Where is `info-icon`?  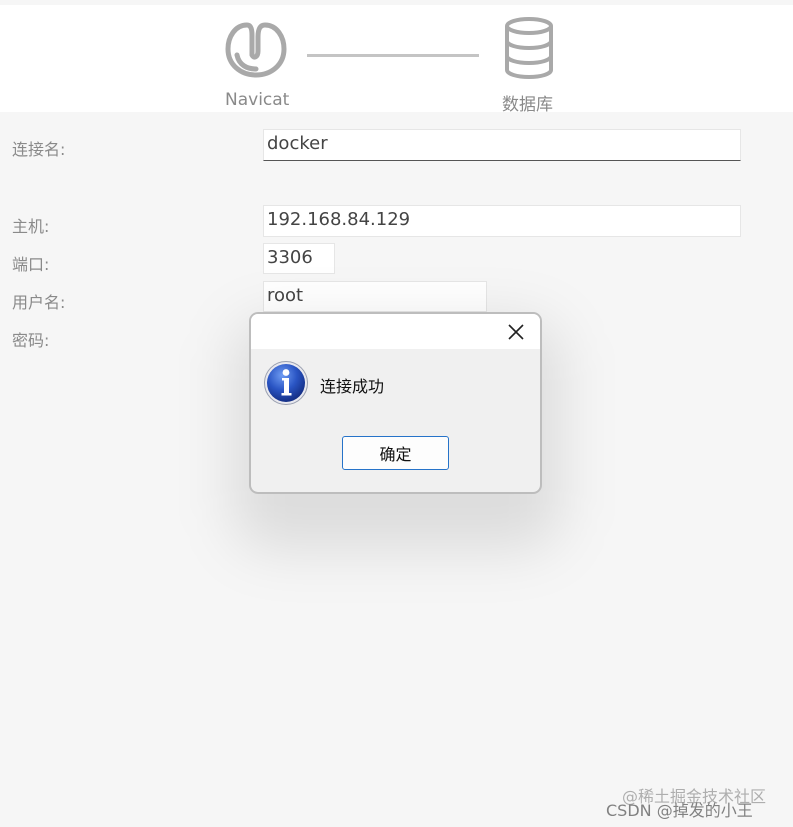
info-icon is located at coordinates (286, 383).